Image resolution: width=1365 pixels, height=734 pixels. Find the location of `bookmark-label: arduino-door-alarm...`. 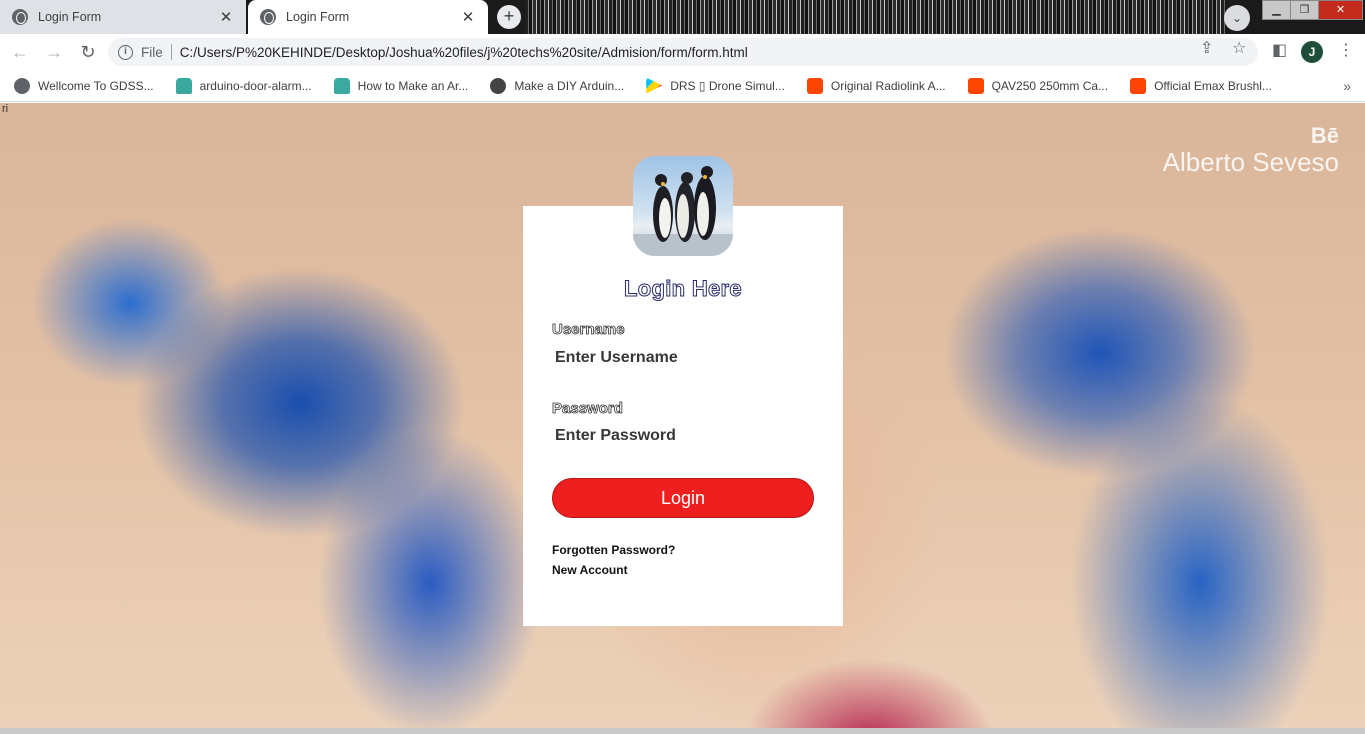

bookmark-label: arduino-door-alarm... is located at coordinates (255, 85).